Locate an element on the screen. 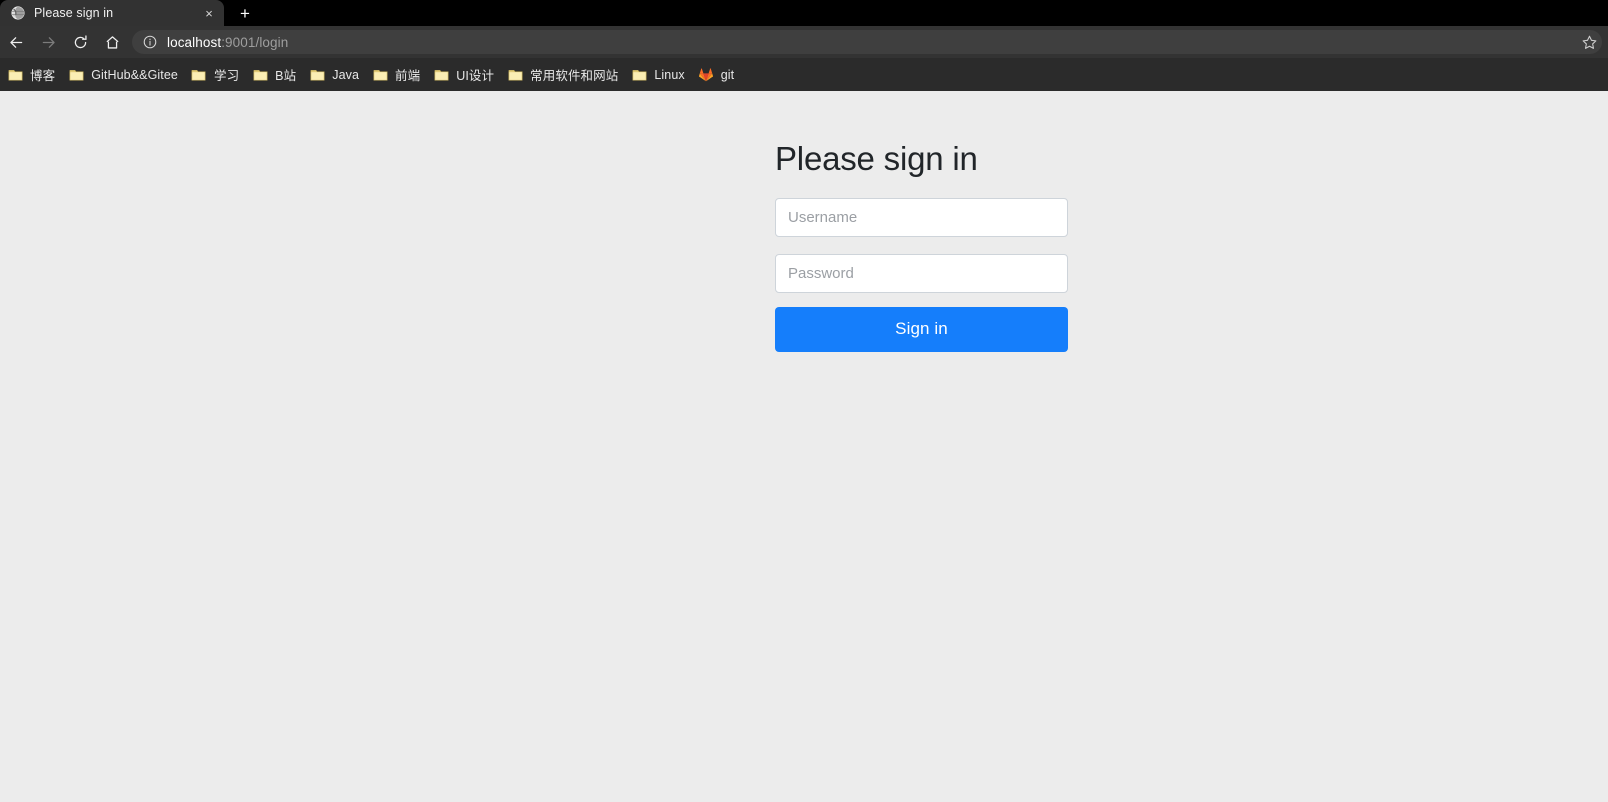  bookmark-item-1: GitHub&&Gitee is located at coordinates (124, 75).